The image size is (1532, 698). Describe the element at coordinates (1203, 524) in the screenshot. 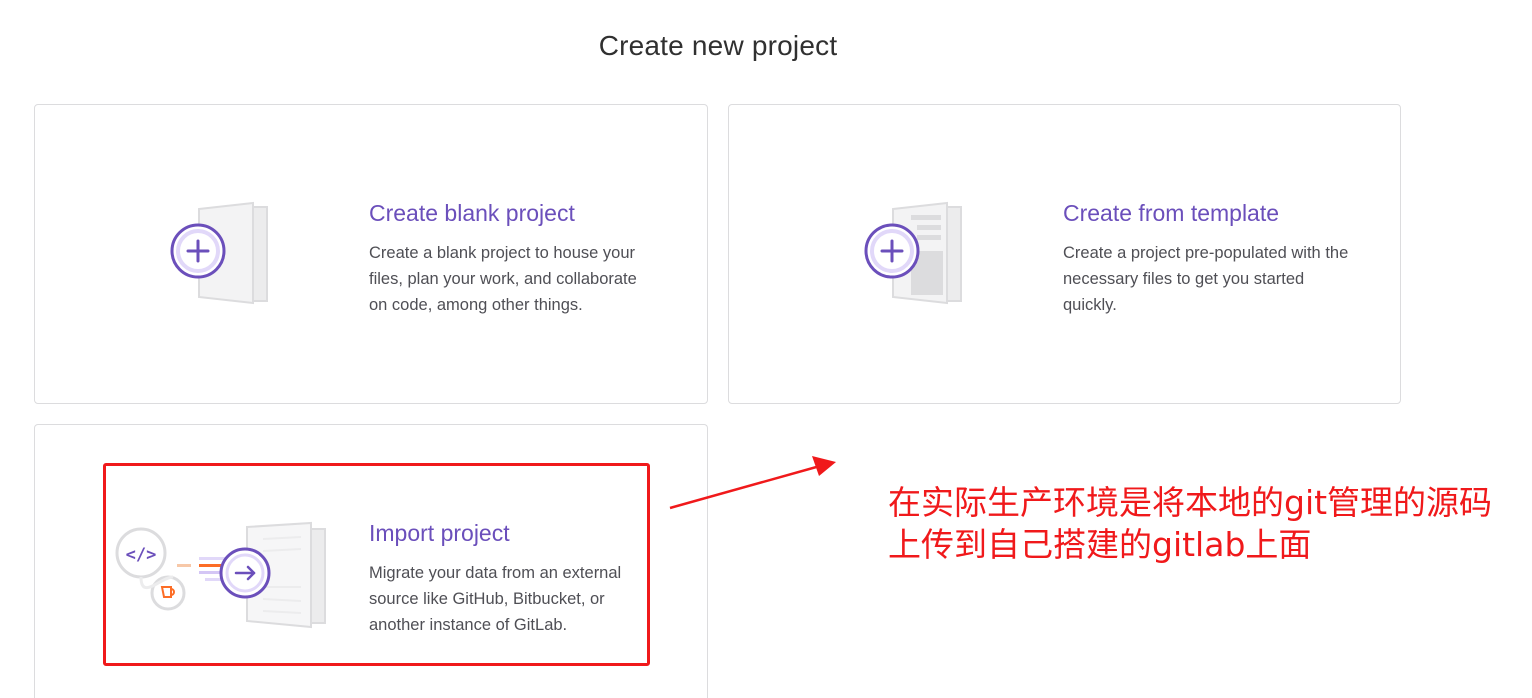

I see `annotation-text: 在实际生产环境是将本地的git管理的源码 上传到自己搭建的gitlab上面` at that location.